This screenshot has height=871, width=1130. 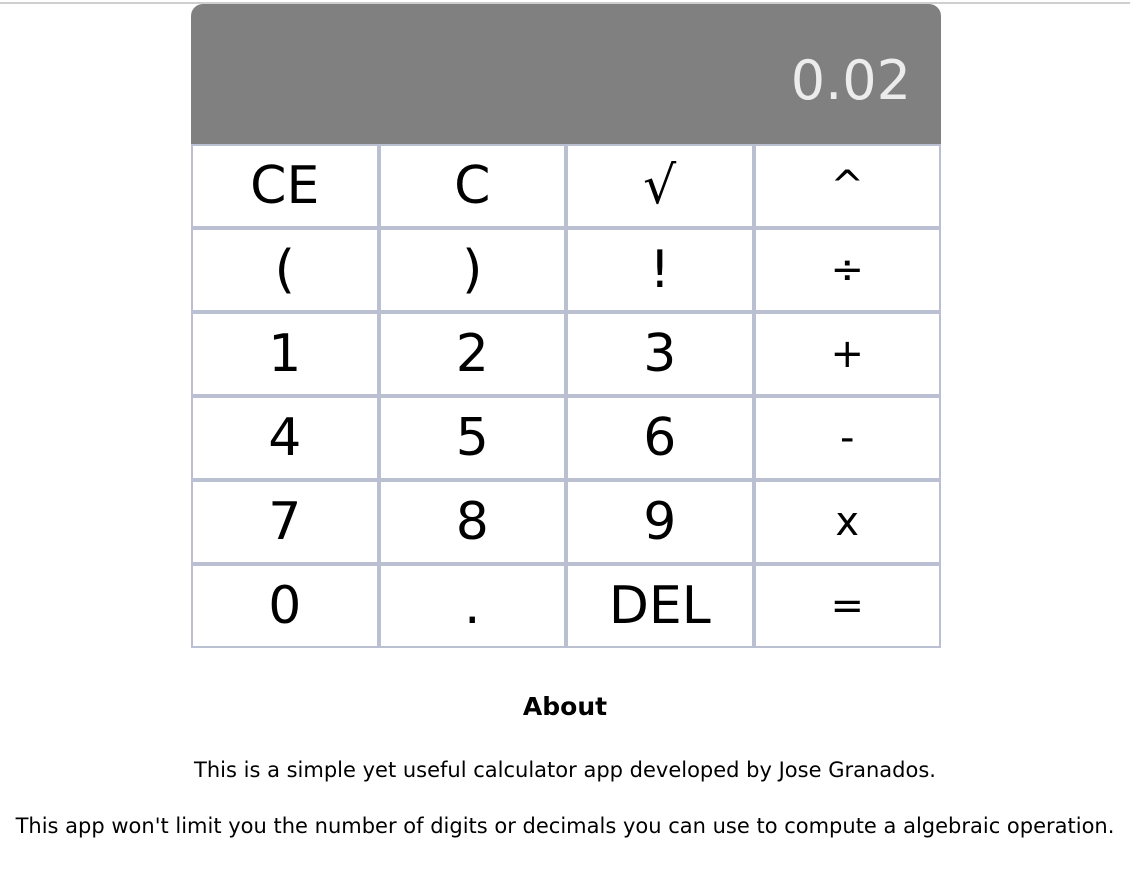 I want to click on key-minus: -, so click(x=847, y=438).